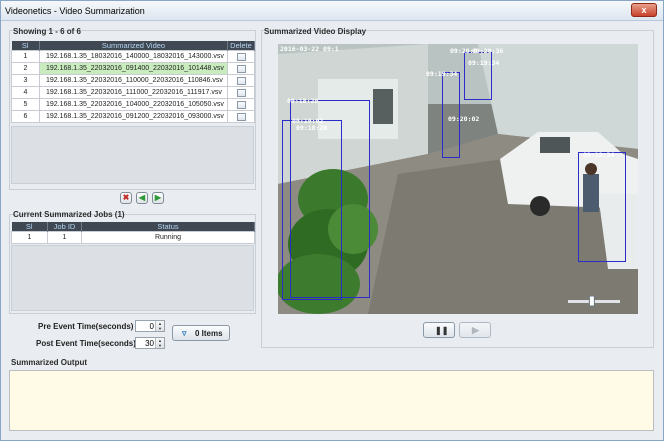  Describe the element at coordinates (29, 227) in the screenshot. I see `col-job-sl: Sl` at that location.